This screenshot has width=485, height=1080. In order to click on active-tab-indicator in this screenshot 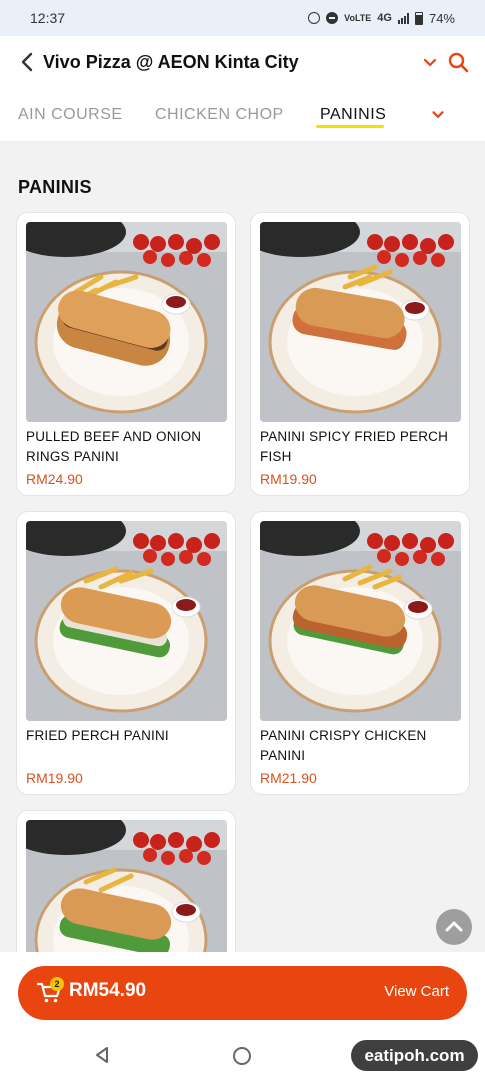, I will do `click(350, 126)`.